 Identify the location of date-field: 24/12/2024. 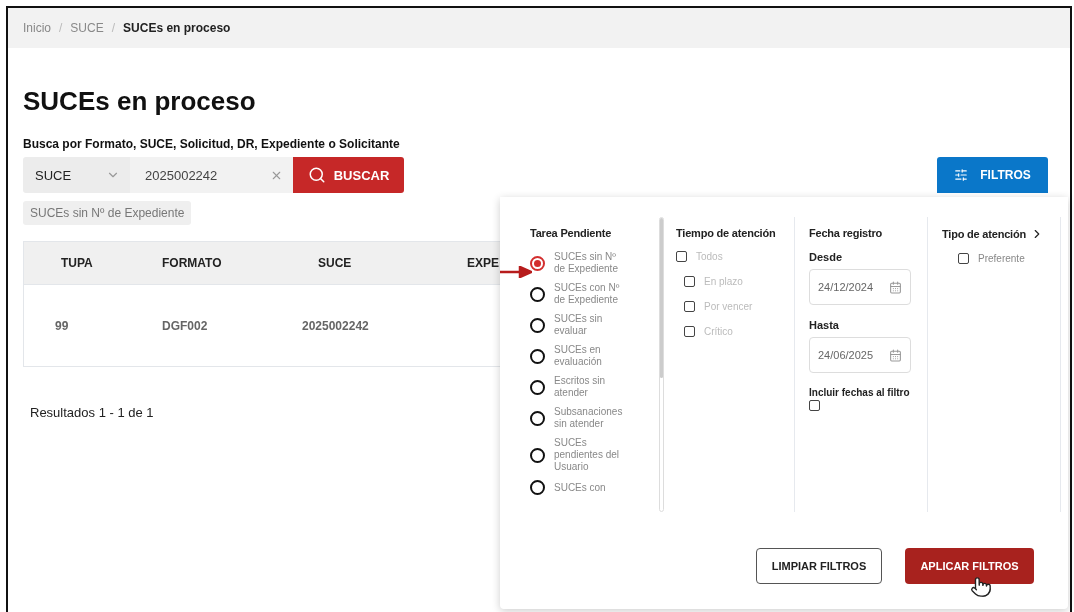
(860, 287).